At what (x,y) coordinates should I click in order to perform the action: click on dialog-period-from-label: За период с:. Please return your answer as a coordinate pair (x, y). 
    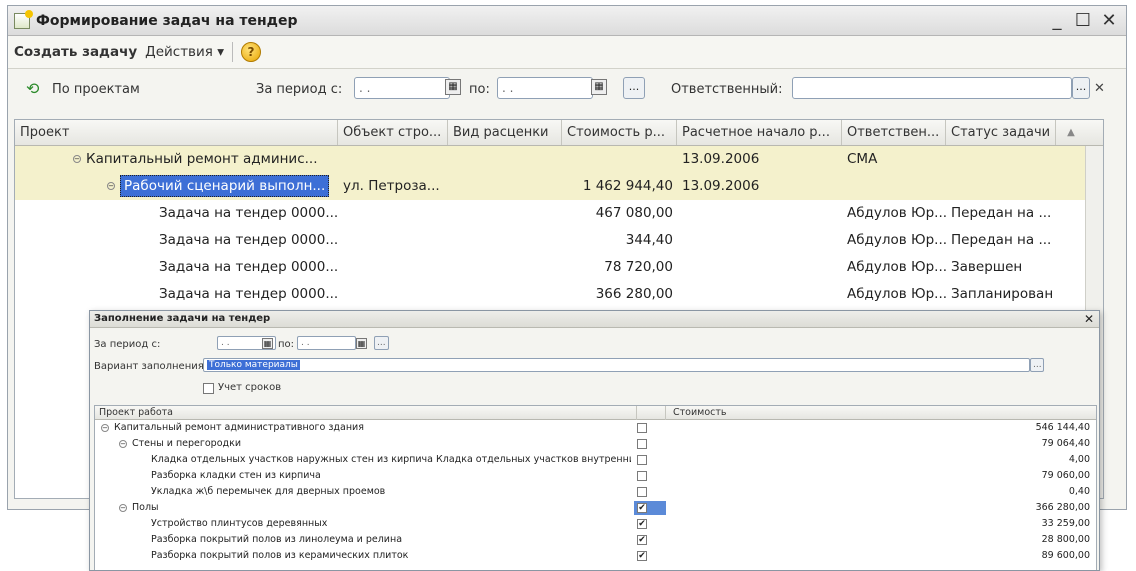
    Looking at the image, I should click on (127, 344).